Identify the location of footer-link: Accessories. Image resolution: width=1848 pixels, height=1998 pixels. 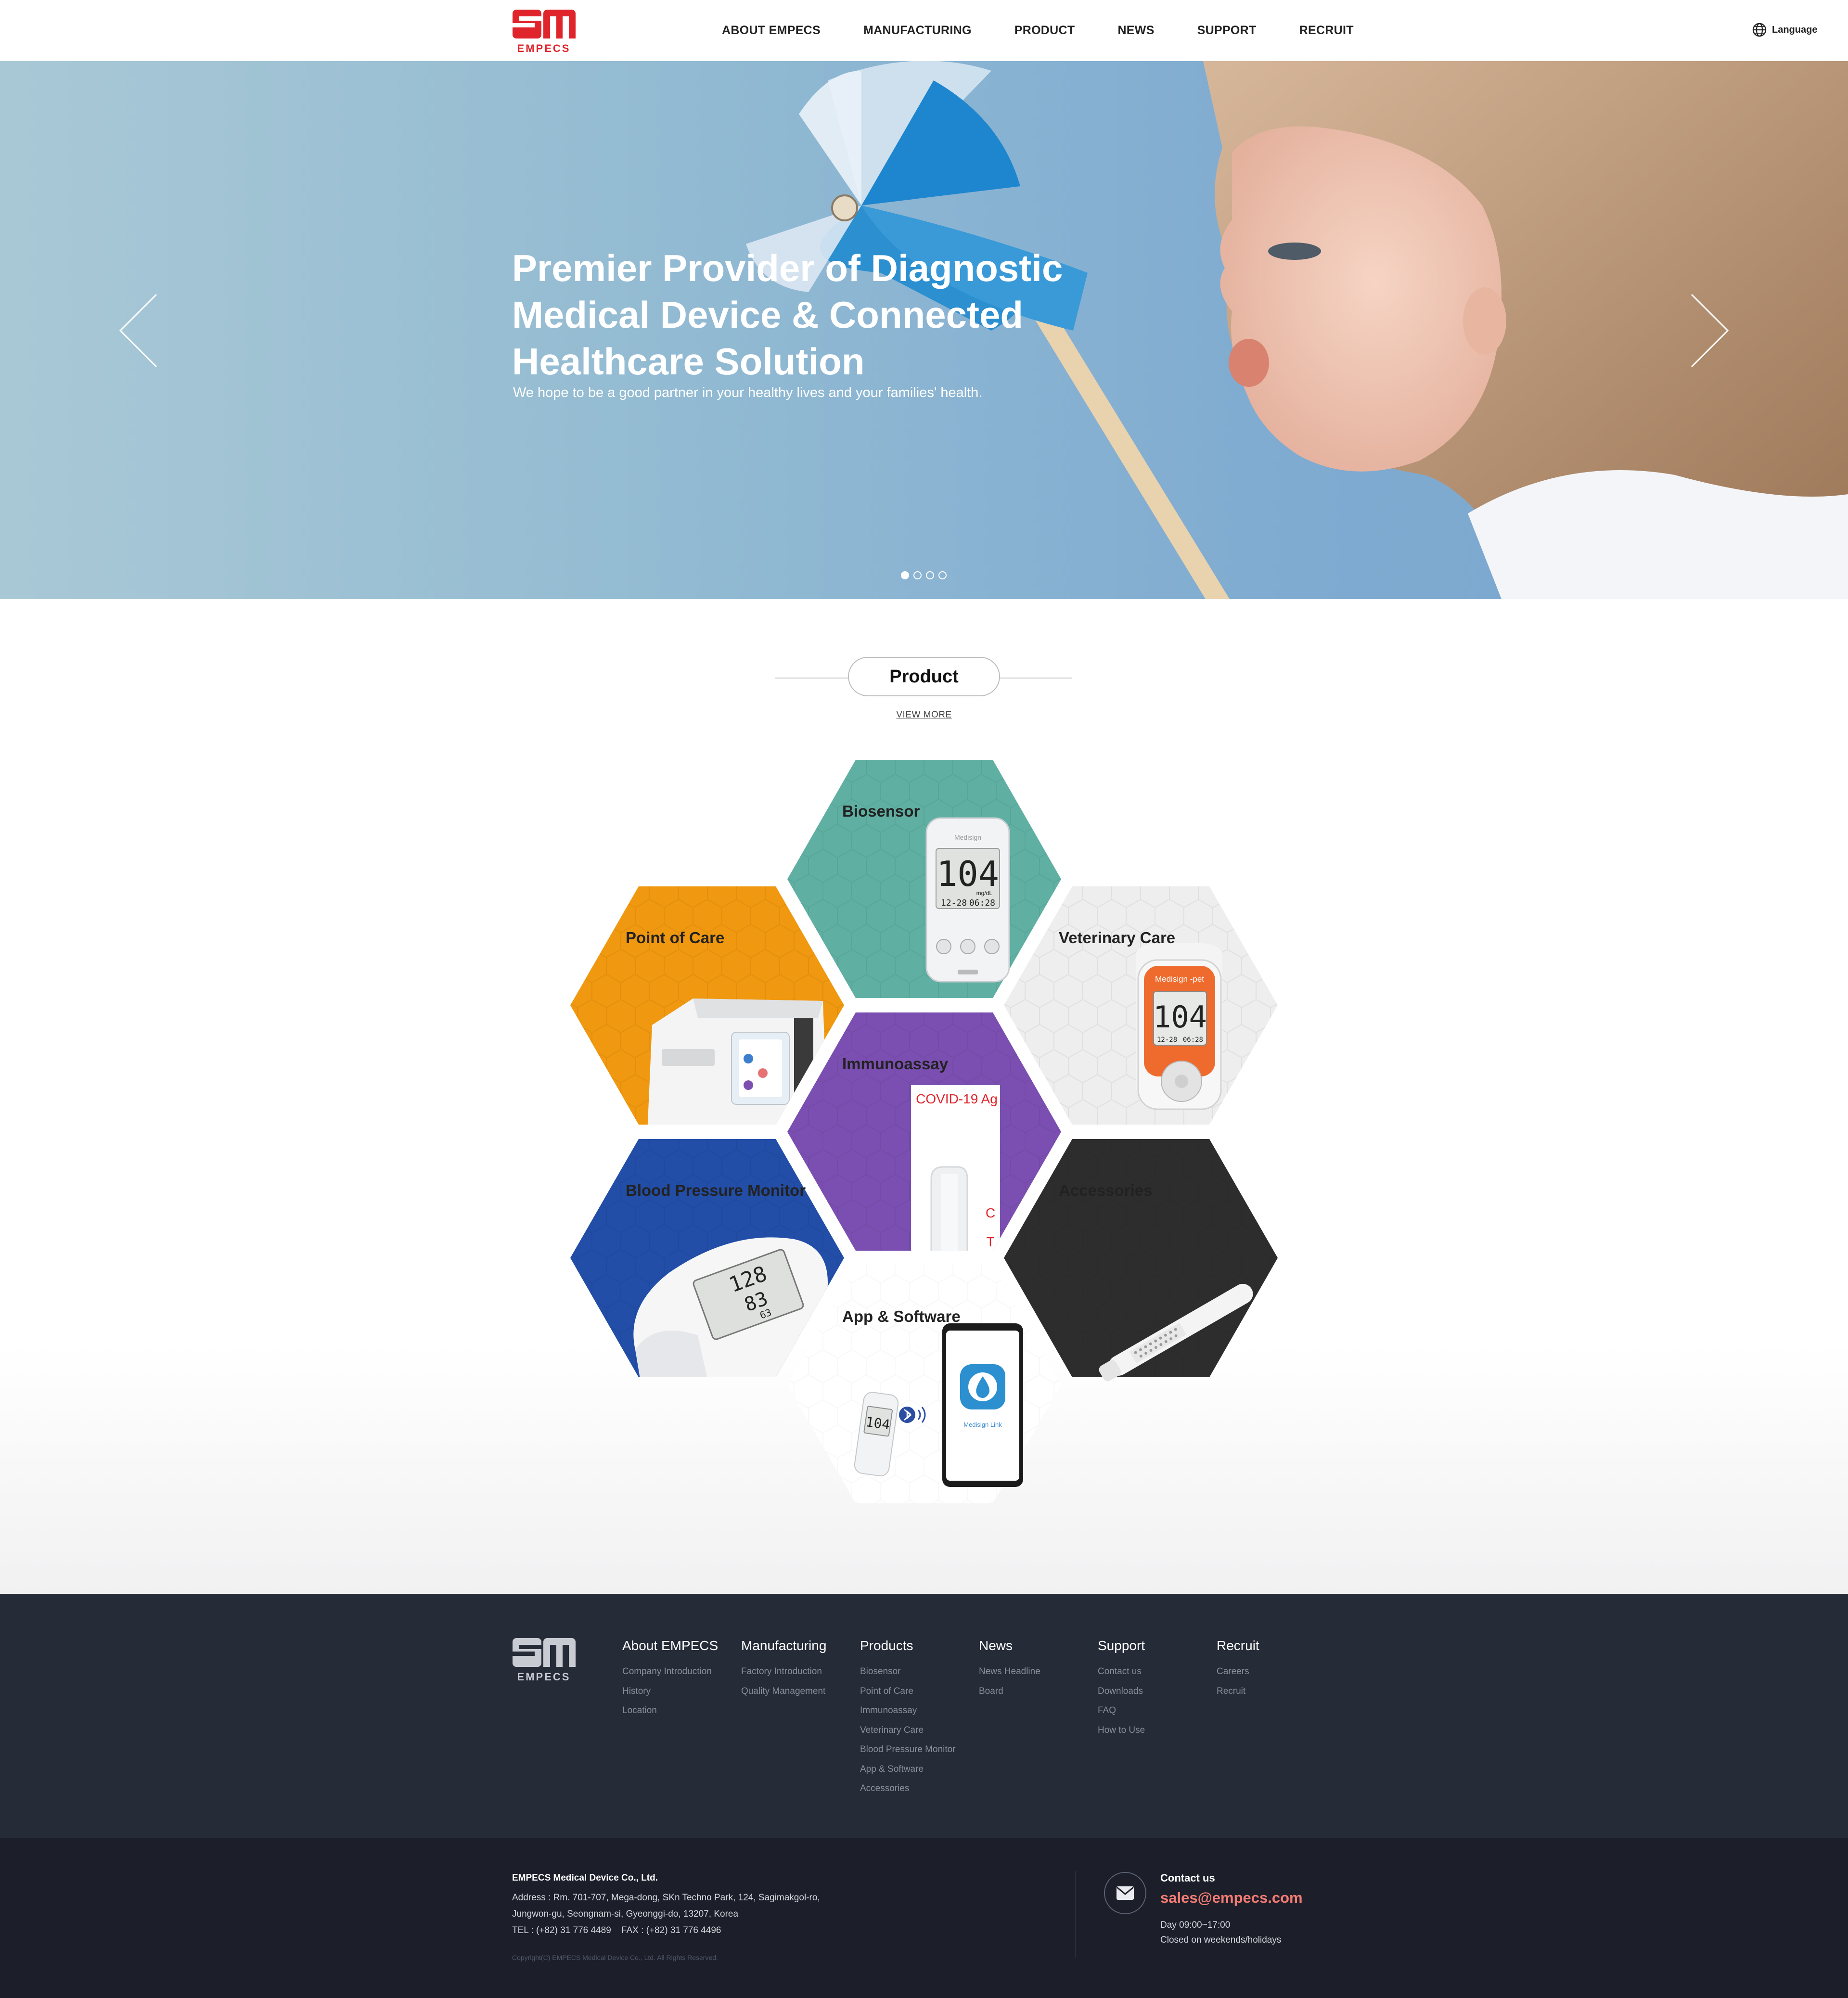
(908, 1789).